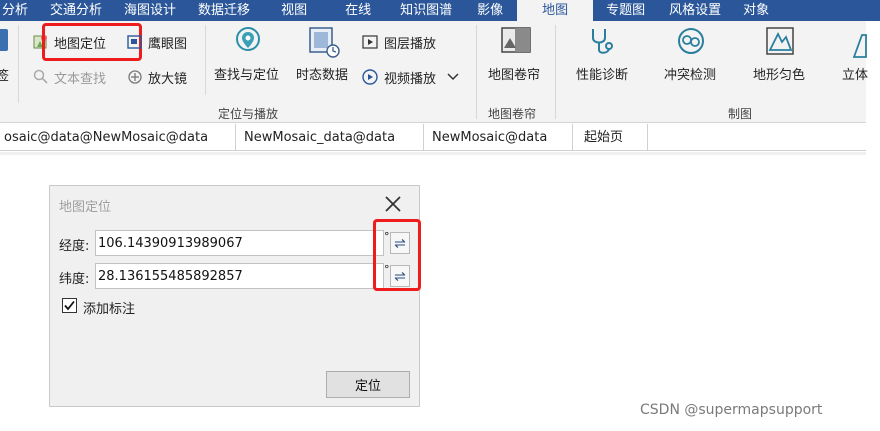 The width and height of the screenshot is (880, 431). Describe the element at coordinates (410, 77) in the screenshot. I see `video-play-button: 视频播放` at that location.